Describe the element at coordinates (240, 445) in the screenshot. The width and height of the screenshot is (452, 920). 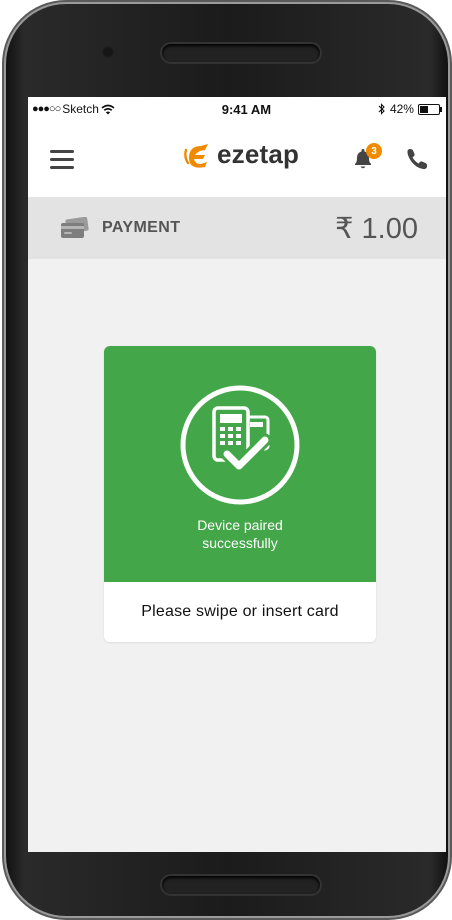
I see `device-paired-icon` at that location.